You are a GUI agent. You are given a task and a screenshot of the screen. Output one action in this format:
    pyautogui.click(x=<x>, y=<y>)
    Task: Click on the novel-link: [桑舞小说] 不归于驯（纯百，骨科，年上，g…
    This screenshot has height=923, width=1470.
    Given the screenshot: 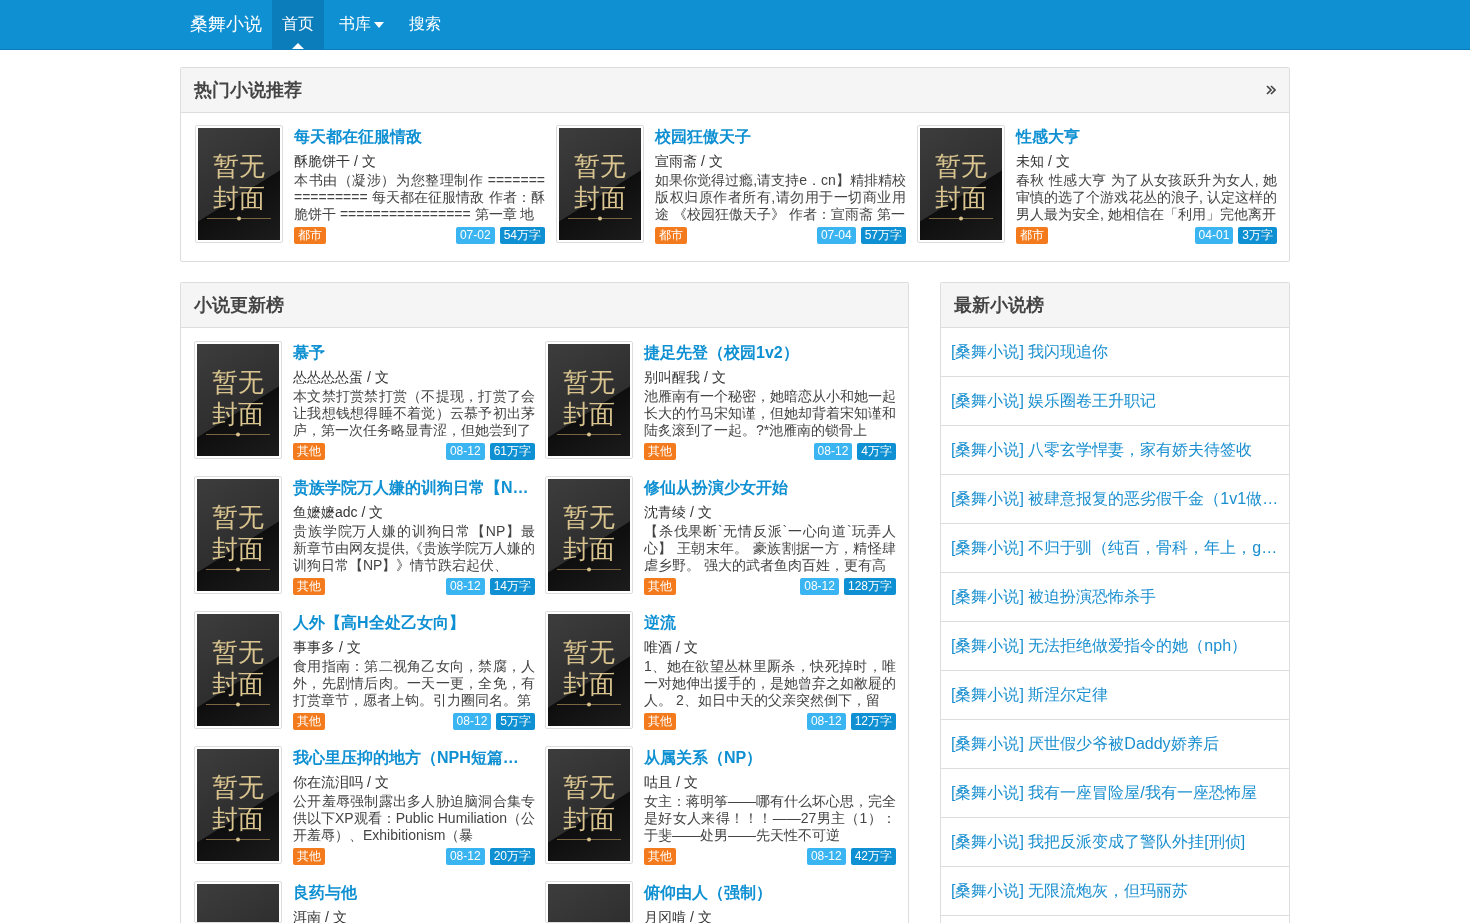 What is the action you would take?
    pyautogui.click(x=1115, y=548)
    